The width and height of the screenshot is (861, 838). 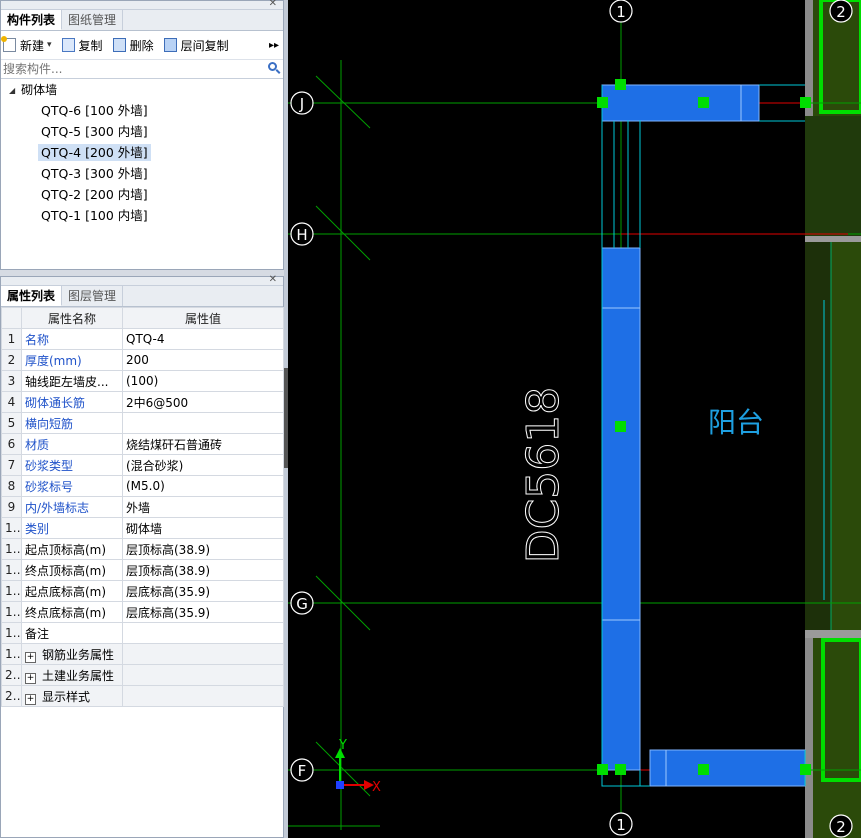 What do you see at coordinates (203, 507) in the screenshot?
I see `property-value: 外墙` at bounding box center [203, 507].